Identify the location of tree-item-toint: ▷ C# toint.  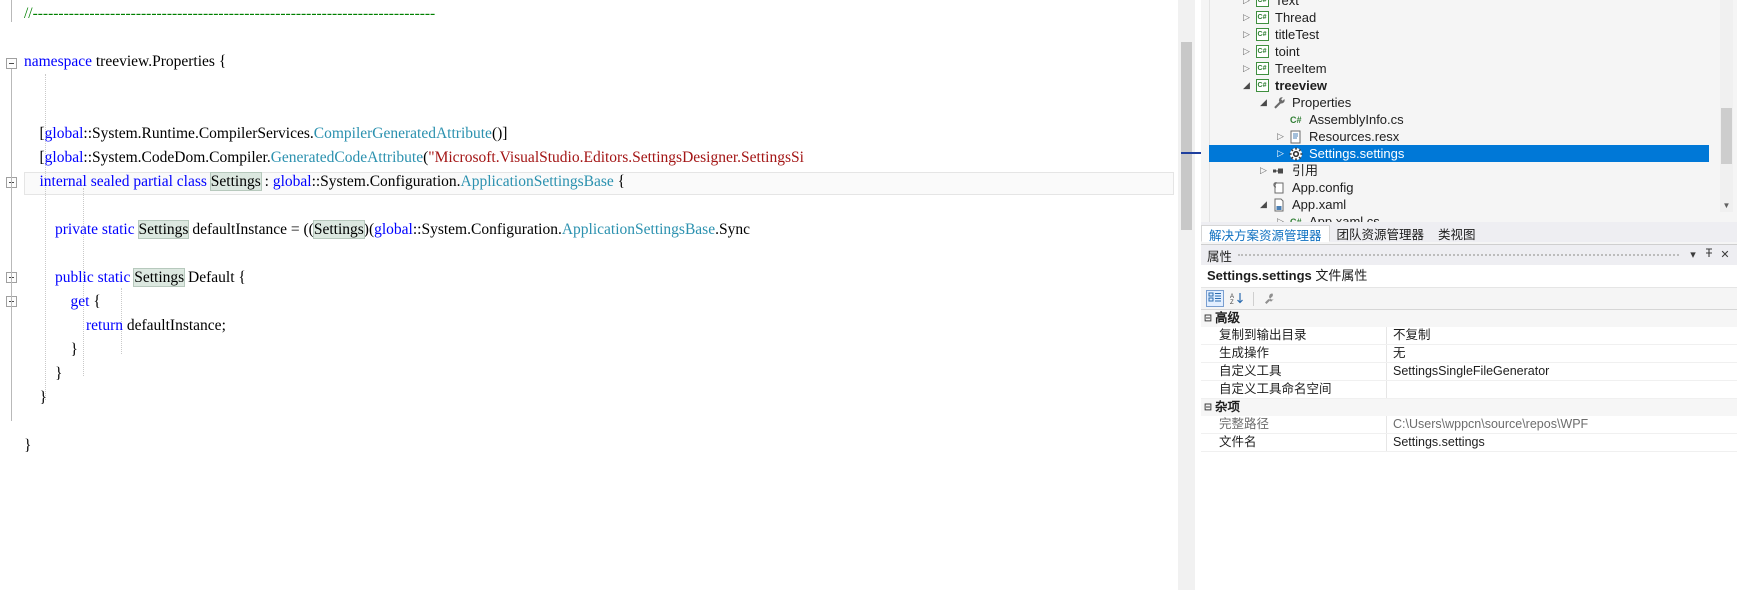
(1459, 51).